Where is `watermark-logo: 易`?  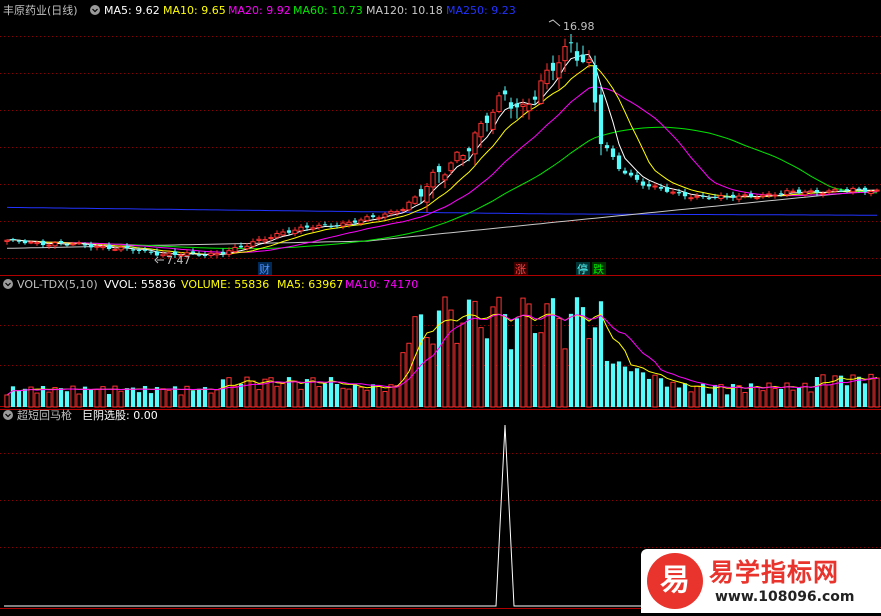 watermark-logo: 易 is located at coordinates (675, 581).